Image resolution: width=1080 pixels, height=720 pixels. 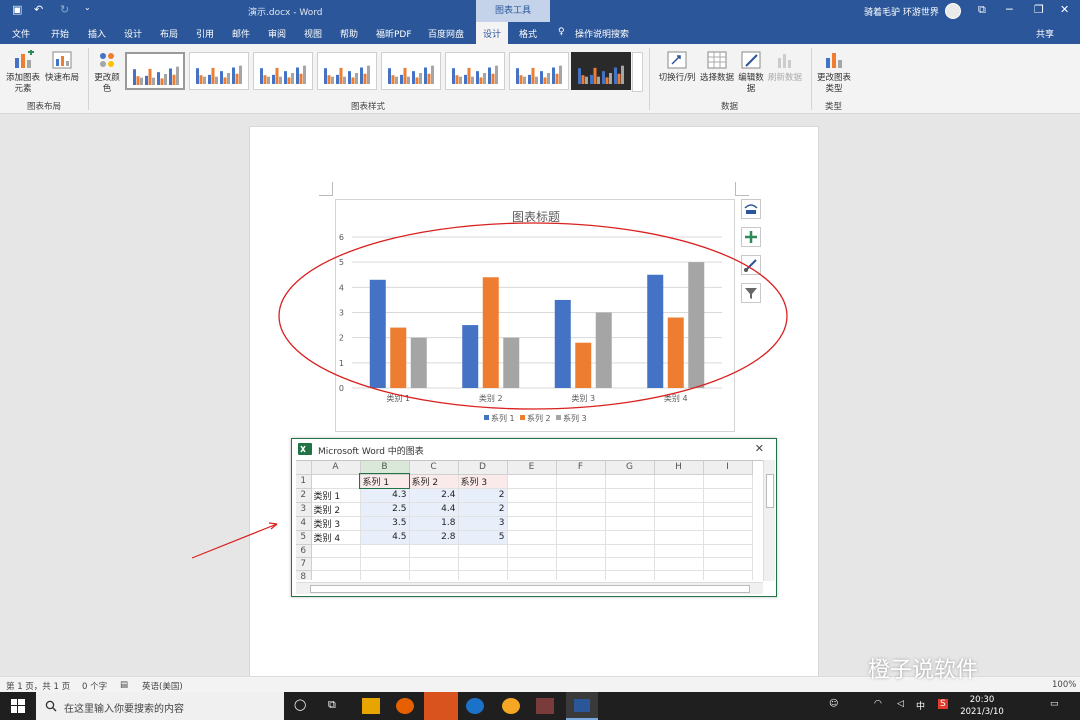 What do you see at coordinates (535, 315) in the screenshot?
I see `chart-area: 图表标题 0 1 2 3 4 5 6 类别 1 类别 2 类别 3 类别 4 系列 1 系列 2 系列 3` at bounding box center [535, 315].